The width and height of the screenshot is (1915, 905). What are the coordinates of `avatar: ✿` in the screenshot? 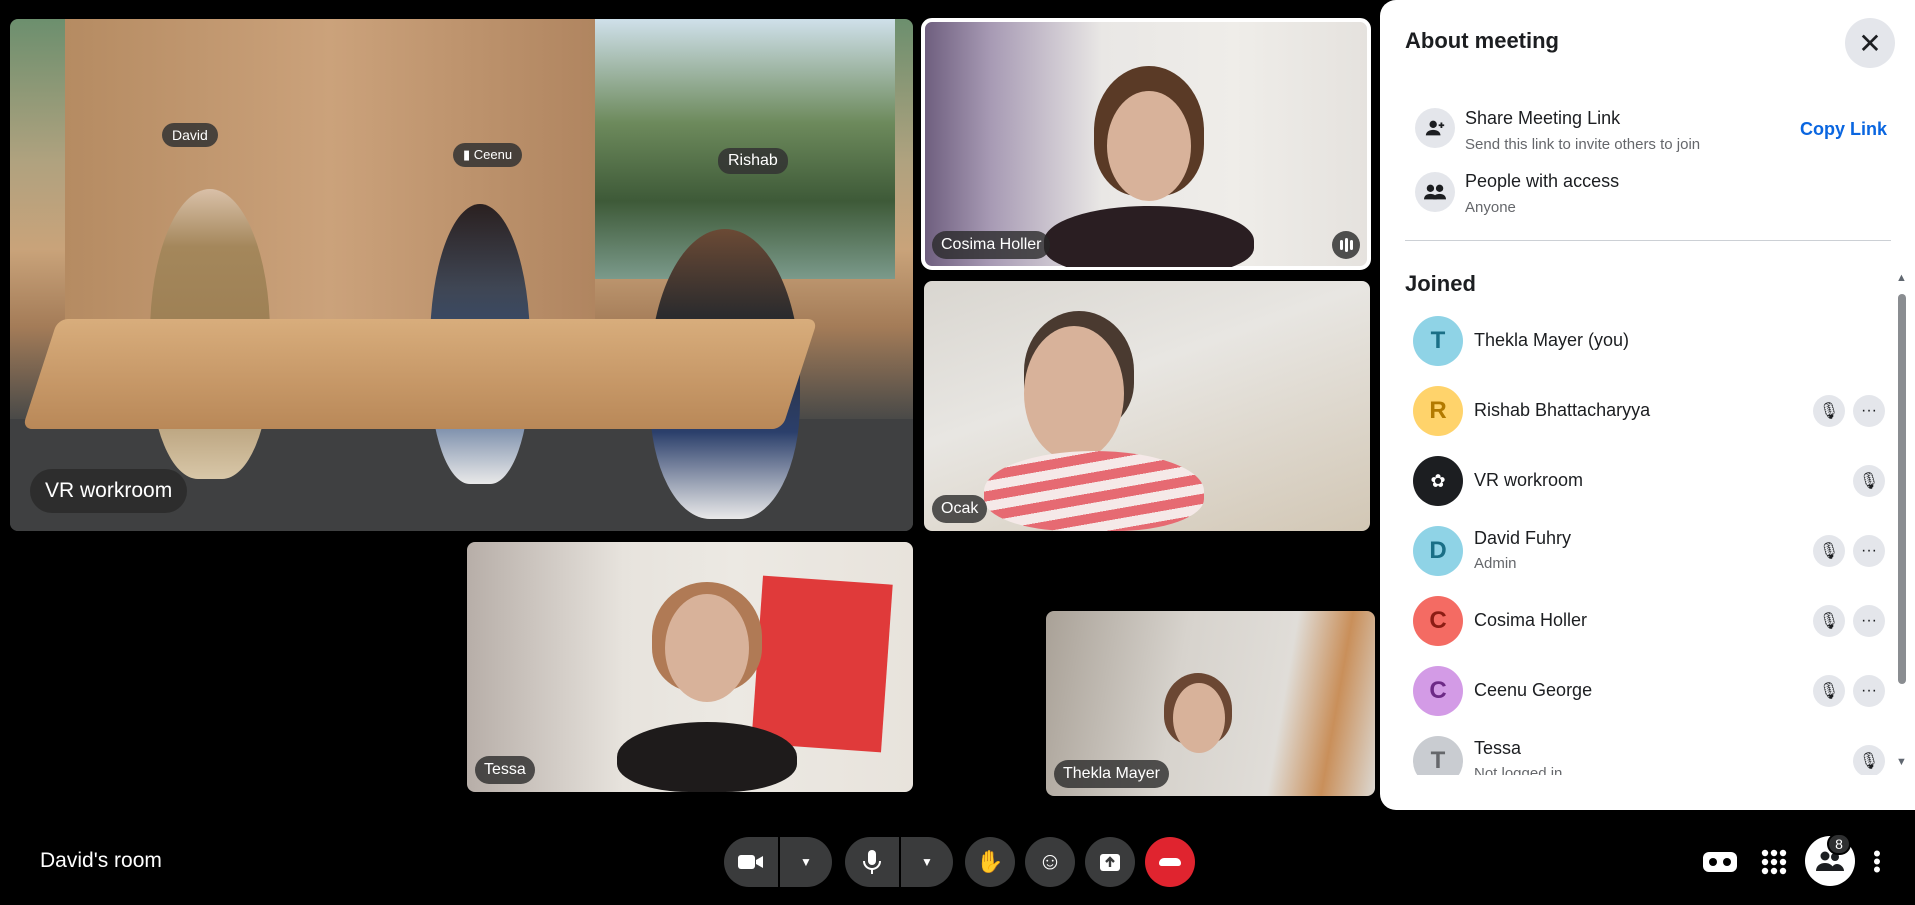 It's located at (1438, 481).